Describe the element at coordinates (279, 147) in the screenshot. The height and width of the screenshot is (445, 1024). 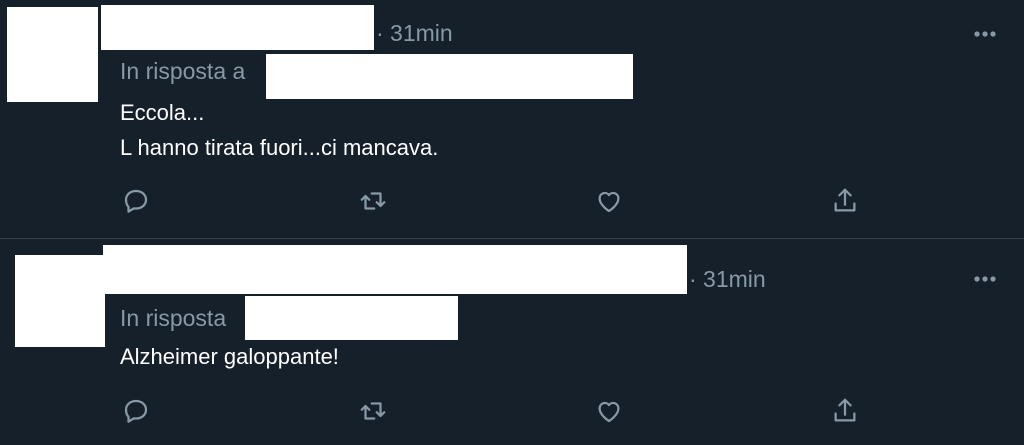
I see `tweet-text-line: L hanno tirata fuori...ci mancava.` at that location.